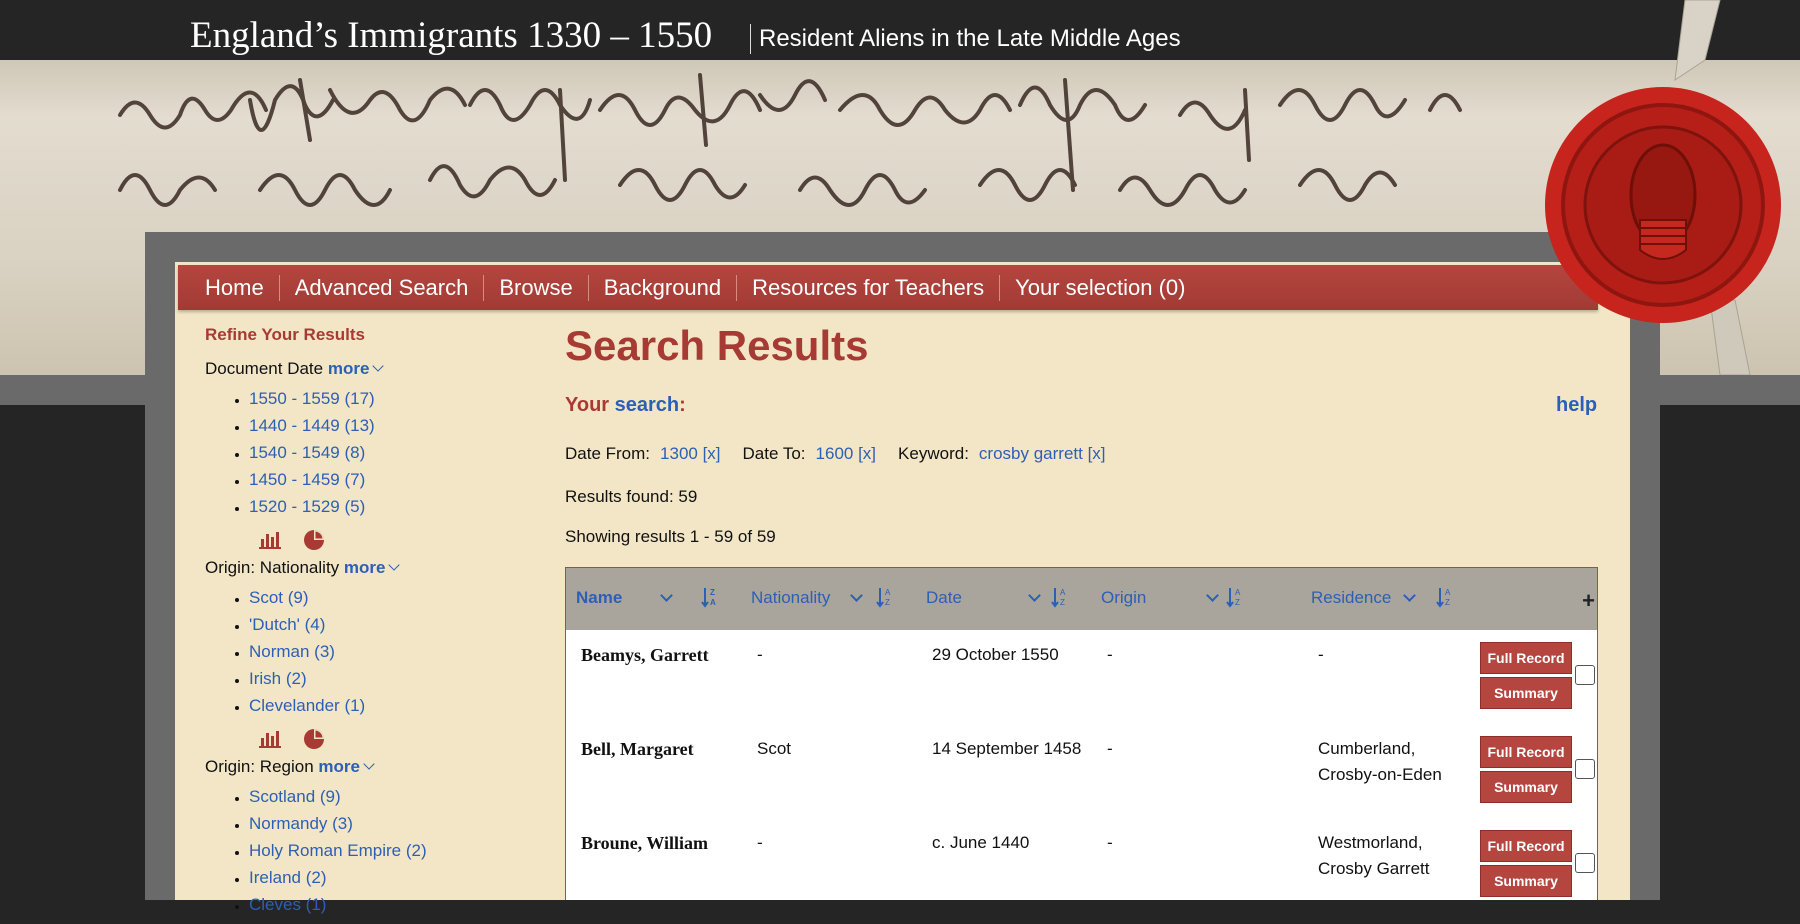 The height and width of the screenshot is (924, 1800). What do you see at coordinates (382, 287) in the screenshot?
I see `nav-advanced-search: Advanced Search` at bounding box center [382, 287].